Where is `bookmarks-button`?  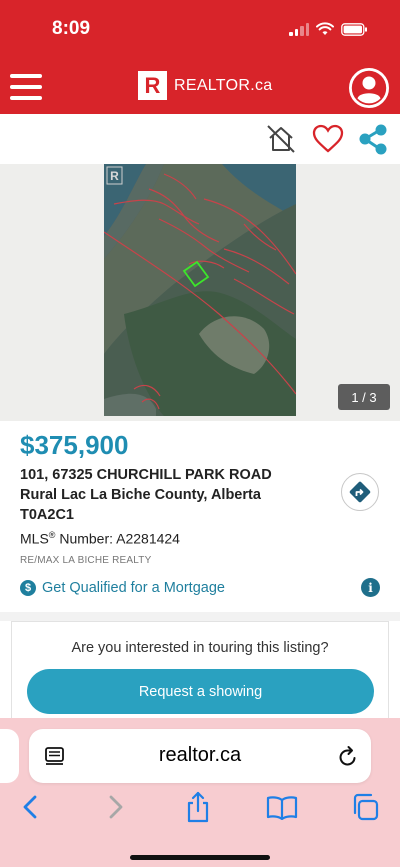
bookmarks-button is located at coordinates (282, 807).